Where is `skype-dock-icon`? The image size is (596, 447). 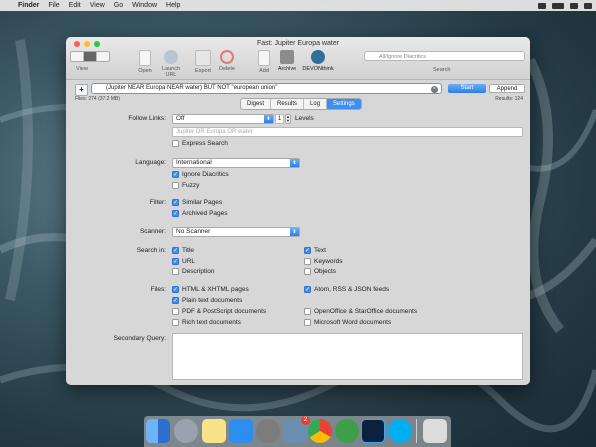 skype-dock-icon is located at coordinates (400, 431).